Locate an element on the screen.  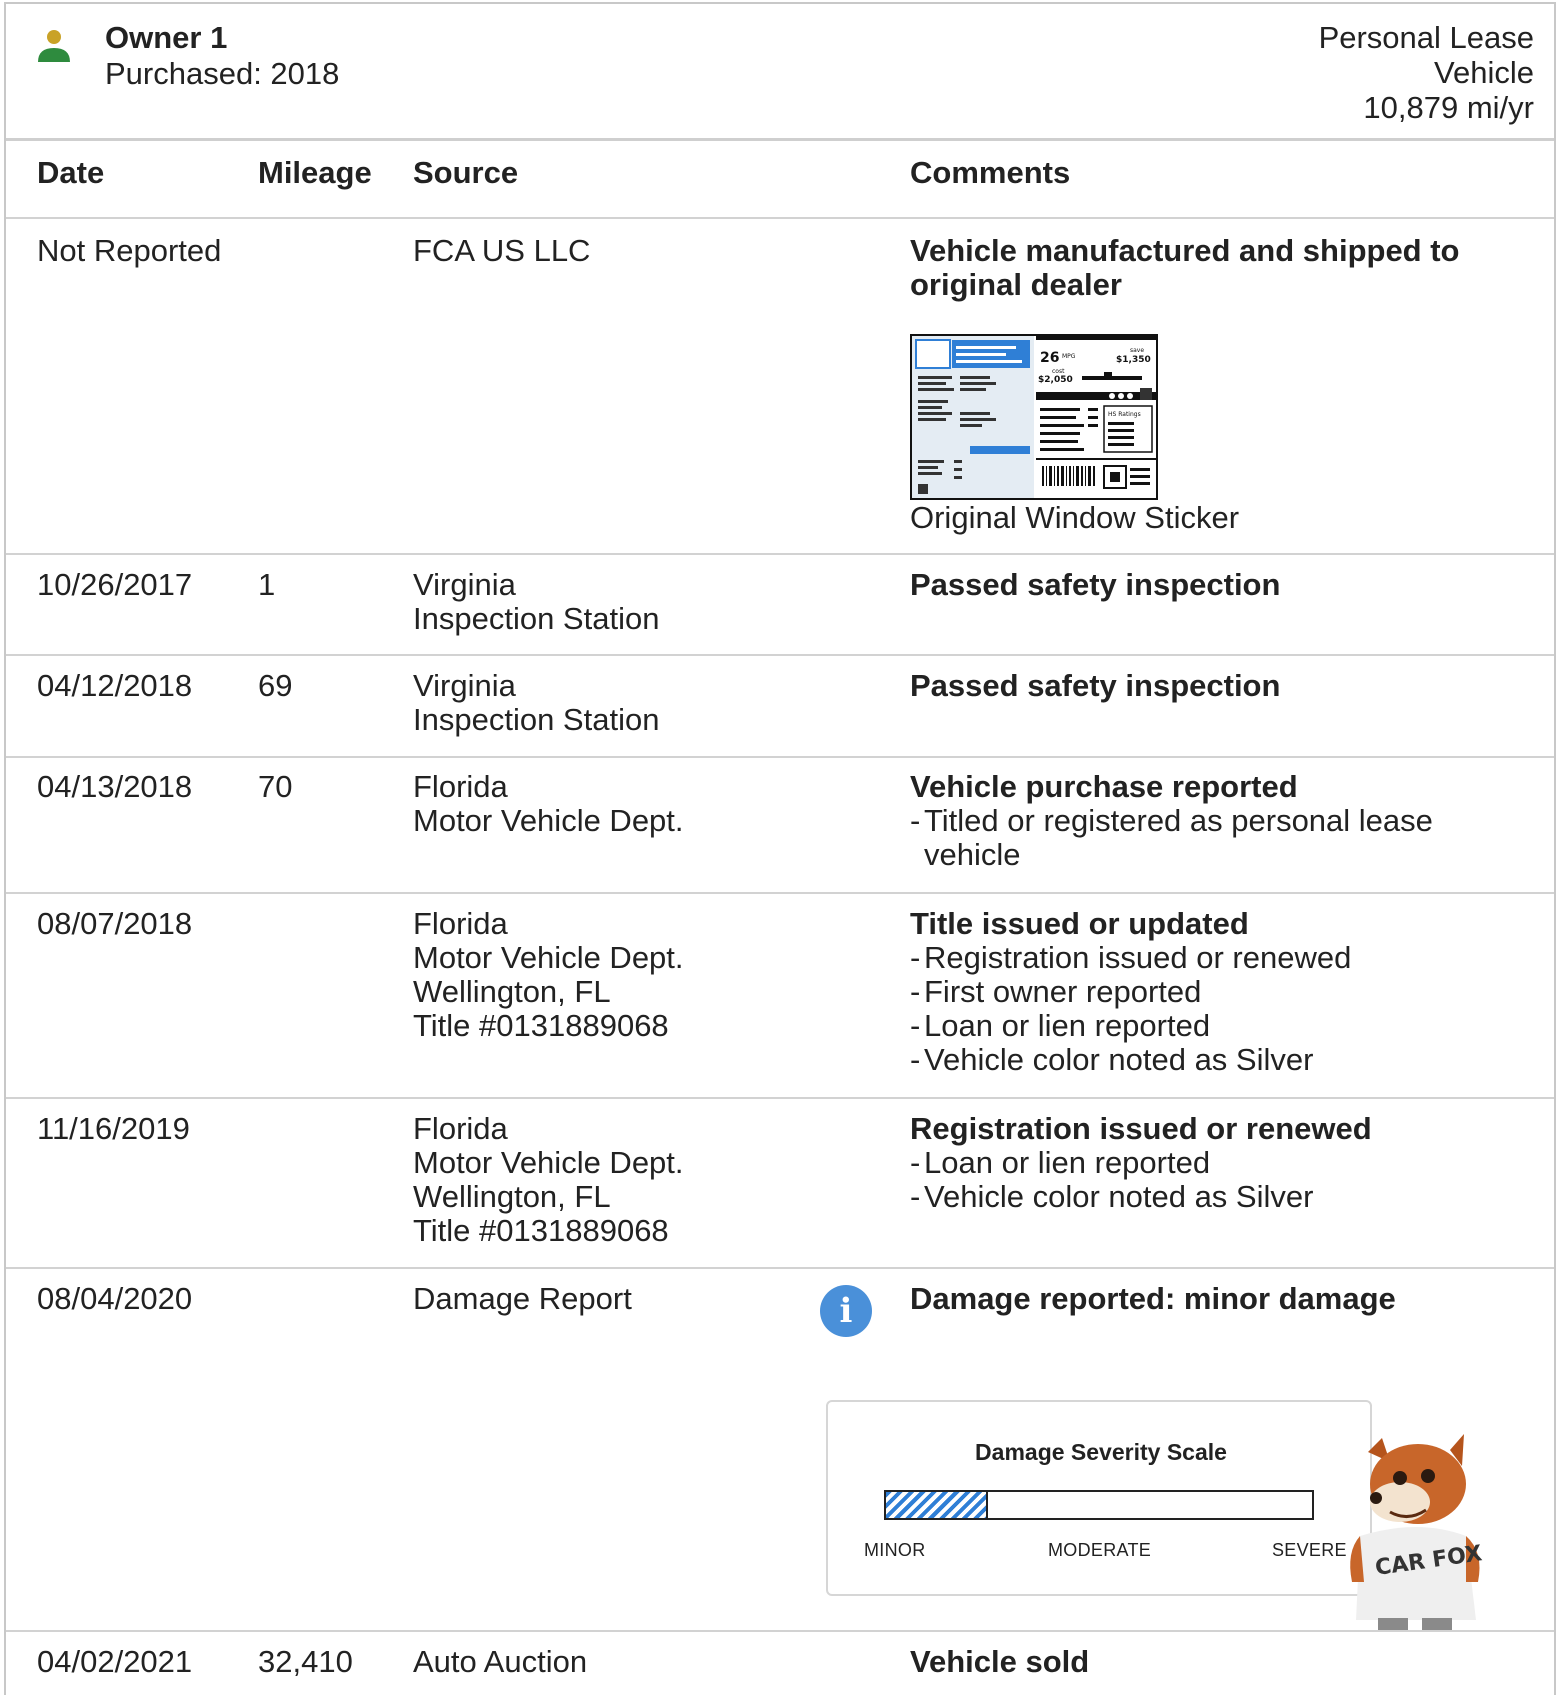
owner-type-line1: Personal Lease is located at coordinates (1426, 37).